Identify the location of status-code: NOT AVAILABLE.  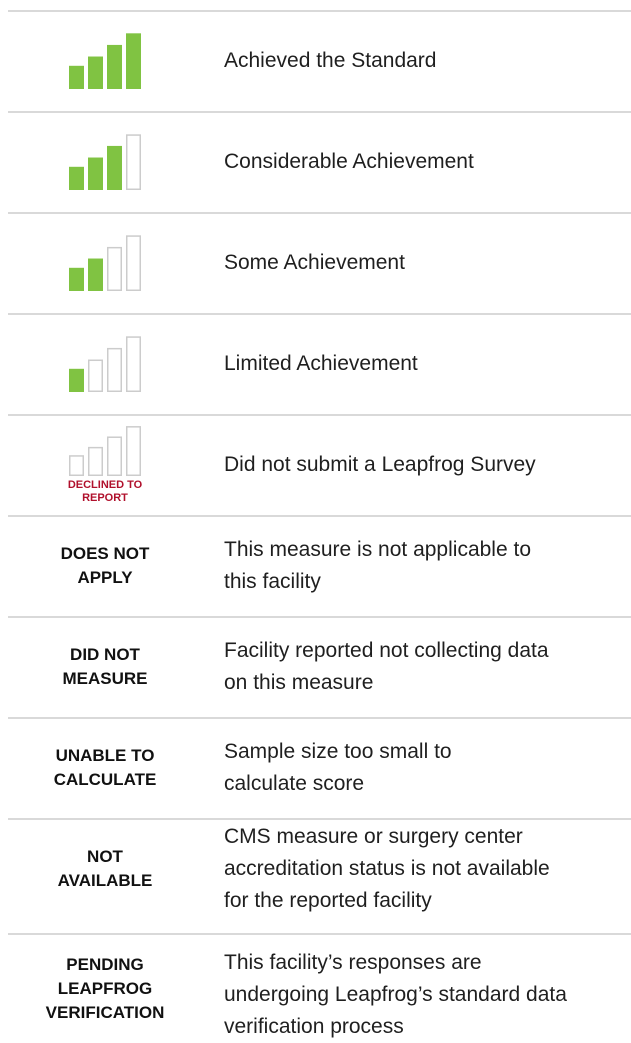
(105, 868).